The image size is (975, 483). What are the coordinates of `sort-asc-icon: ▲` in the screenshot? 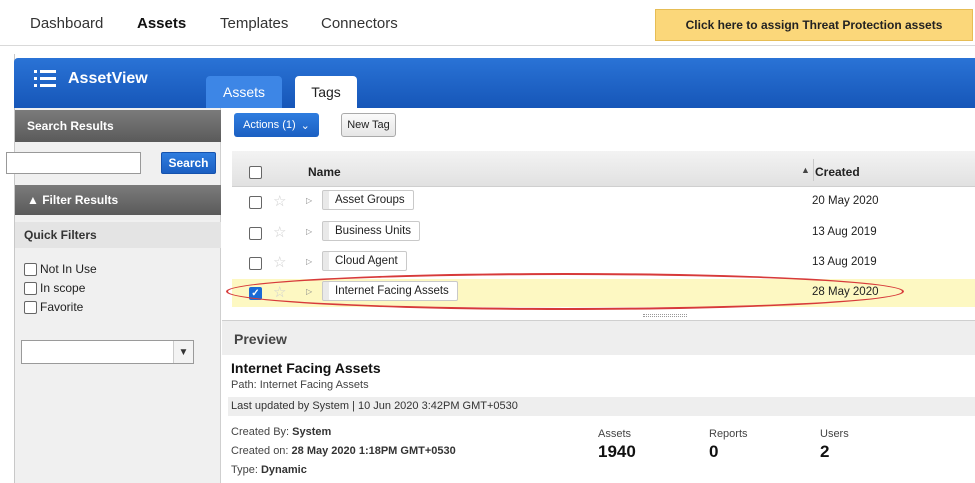 It's located at (805, 170).